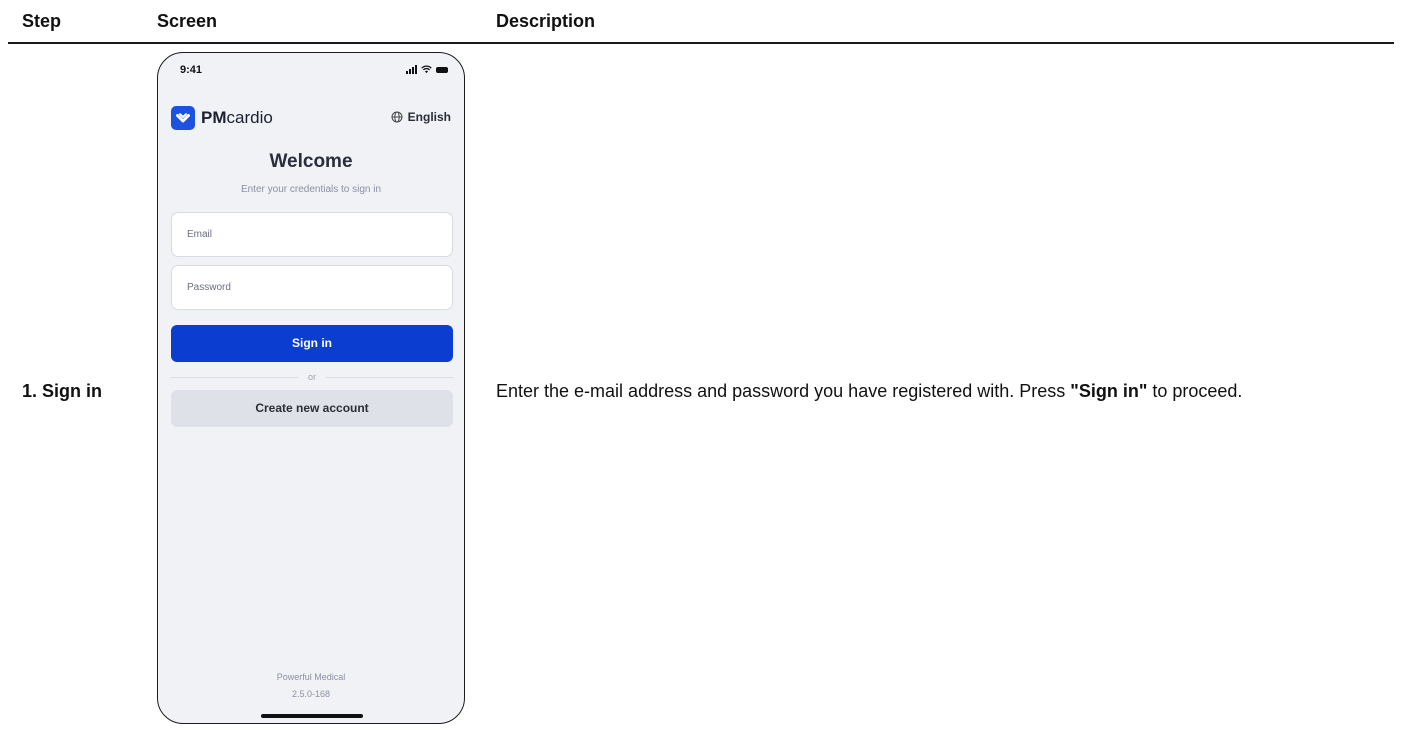 This screenshot has height=732, width=1401. I want to click on logo-text: PMcardio, so click(237, 117).